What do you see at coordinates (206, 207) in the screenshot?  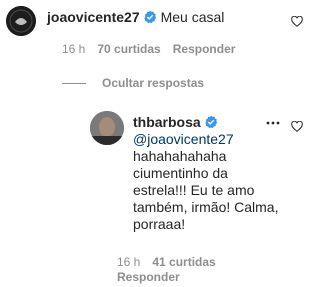 I see `reply-text-line: também, irmão! Calma,` at bounding box center [206, 207].